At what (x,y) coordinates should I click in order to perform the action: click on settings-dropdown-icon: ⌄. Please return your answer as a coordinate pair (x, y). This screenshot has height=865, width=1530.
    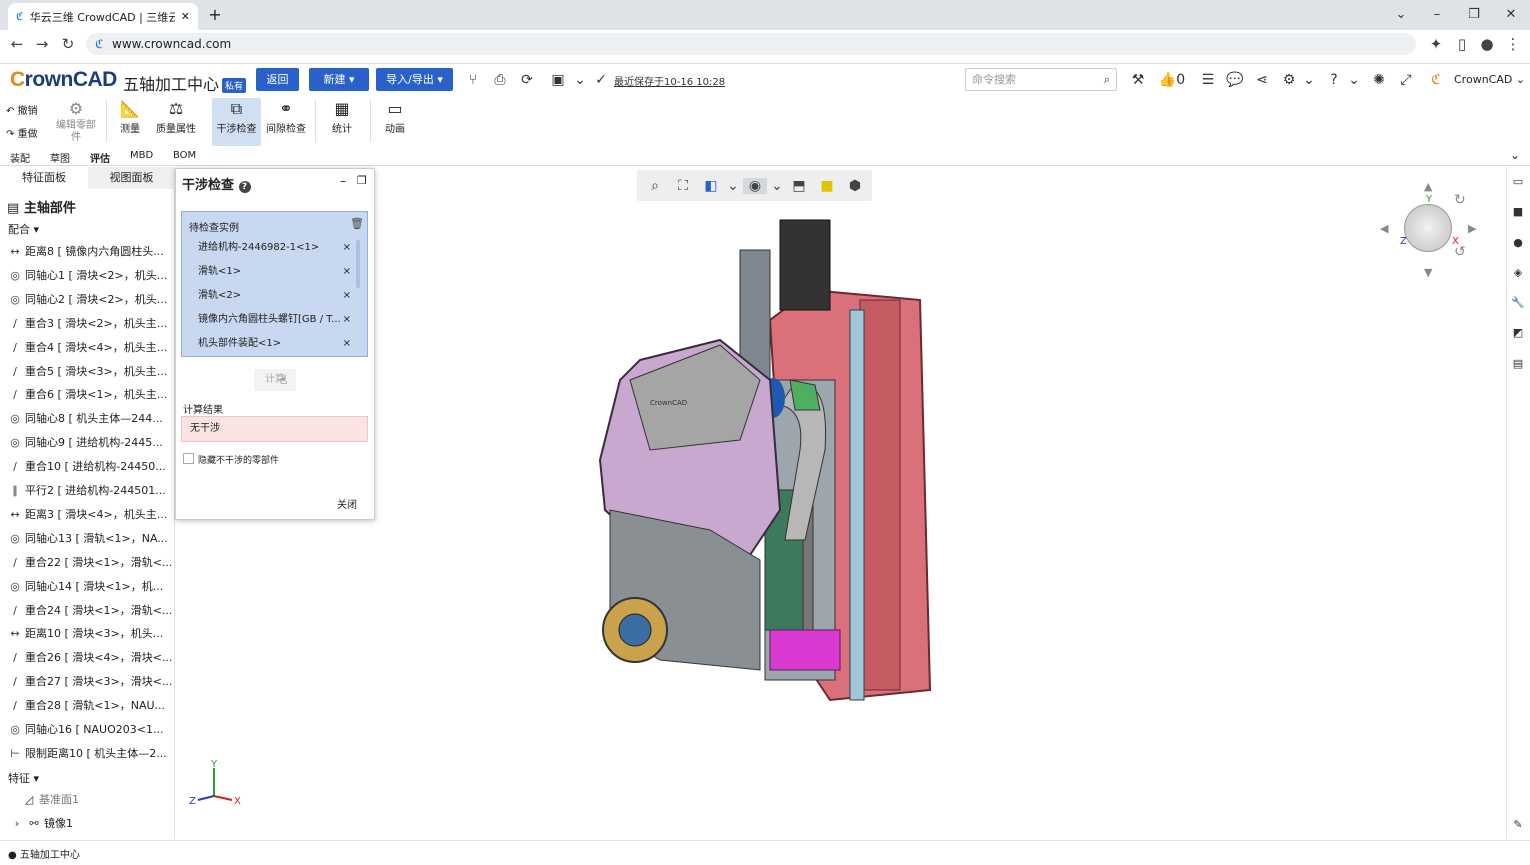
    Looking at the image, I should click on (1309, 80).